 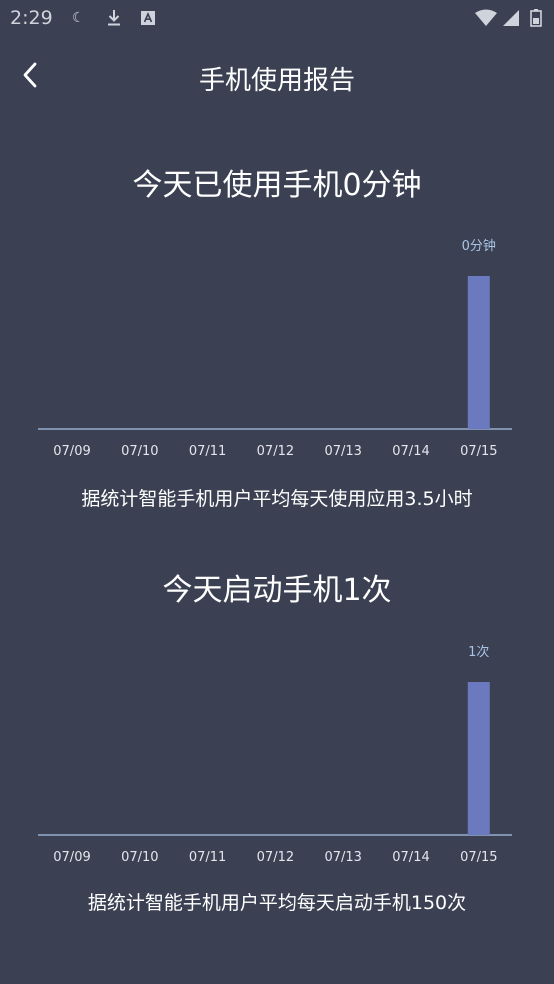 I want to click on a-box-icon, so click(x=148, y=18).